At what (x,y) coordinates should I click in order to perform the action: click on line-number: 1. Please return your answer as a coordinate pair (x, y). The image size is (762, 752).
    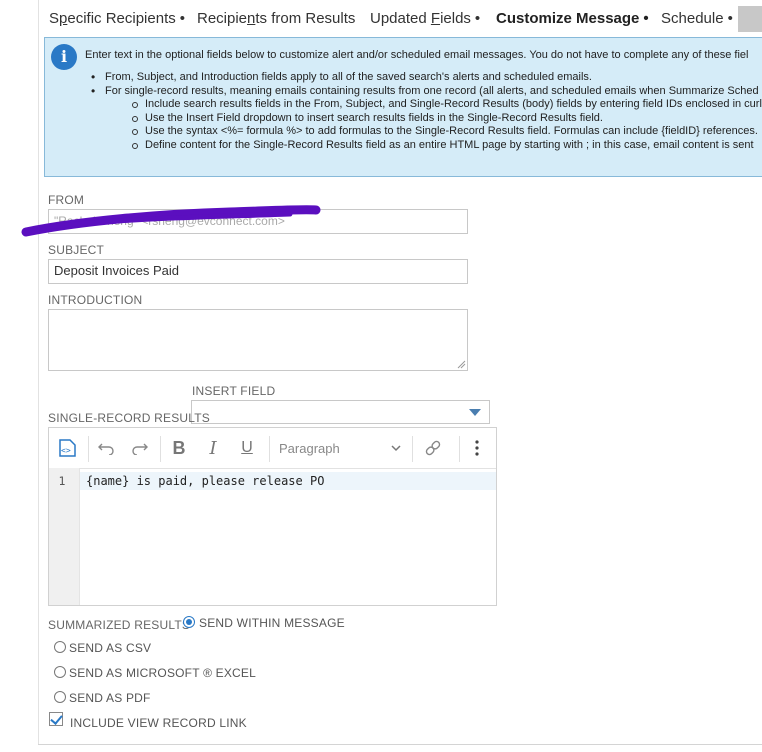
    Looking at the image, I should click on (62, 481).